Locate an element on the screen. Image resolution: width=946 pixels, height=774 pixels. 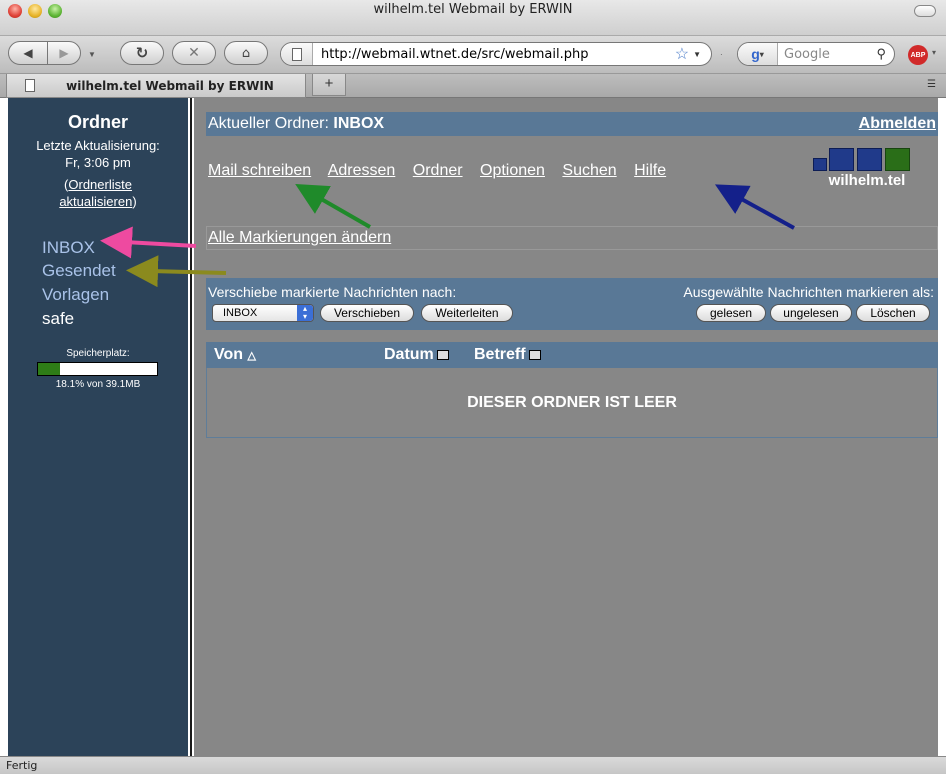
sent-annotation-arrow is located at coordinates (176, 271).